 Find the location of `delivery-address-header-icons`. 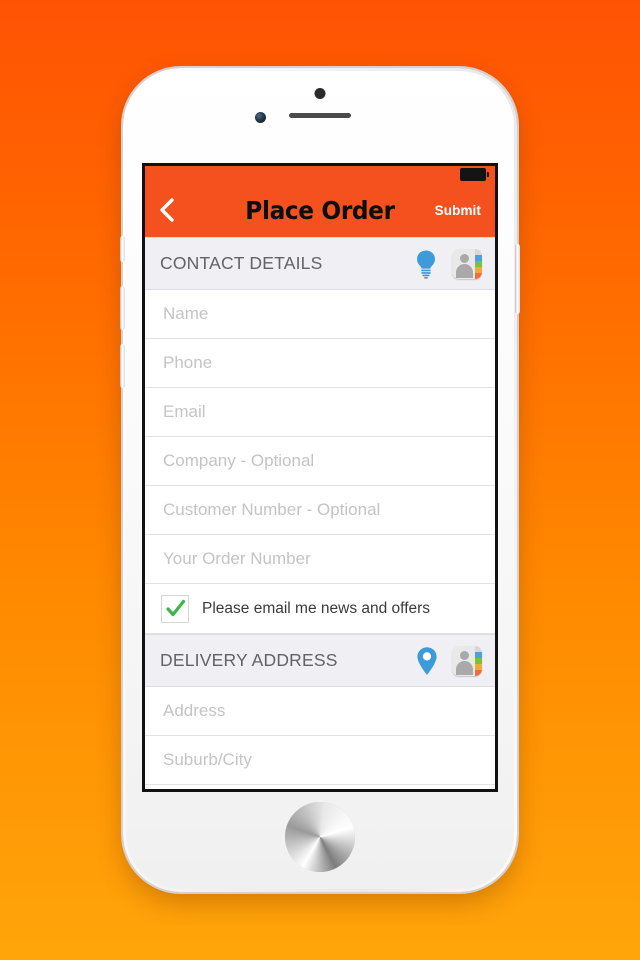

delivery-address-header-icons is located at coordinates (449, 660).